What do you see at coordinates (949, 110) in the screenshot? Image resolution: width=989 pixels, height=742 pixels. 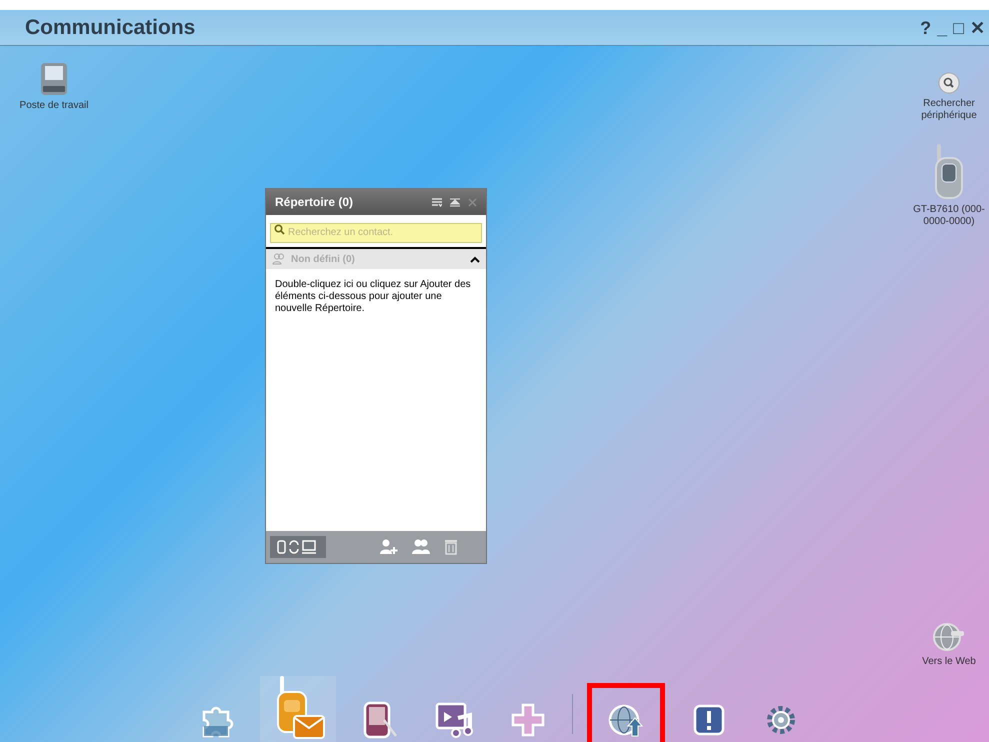 I see `desktop-icon-label: Rechercher périphérique` at bounding box center [949, 110].